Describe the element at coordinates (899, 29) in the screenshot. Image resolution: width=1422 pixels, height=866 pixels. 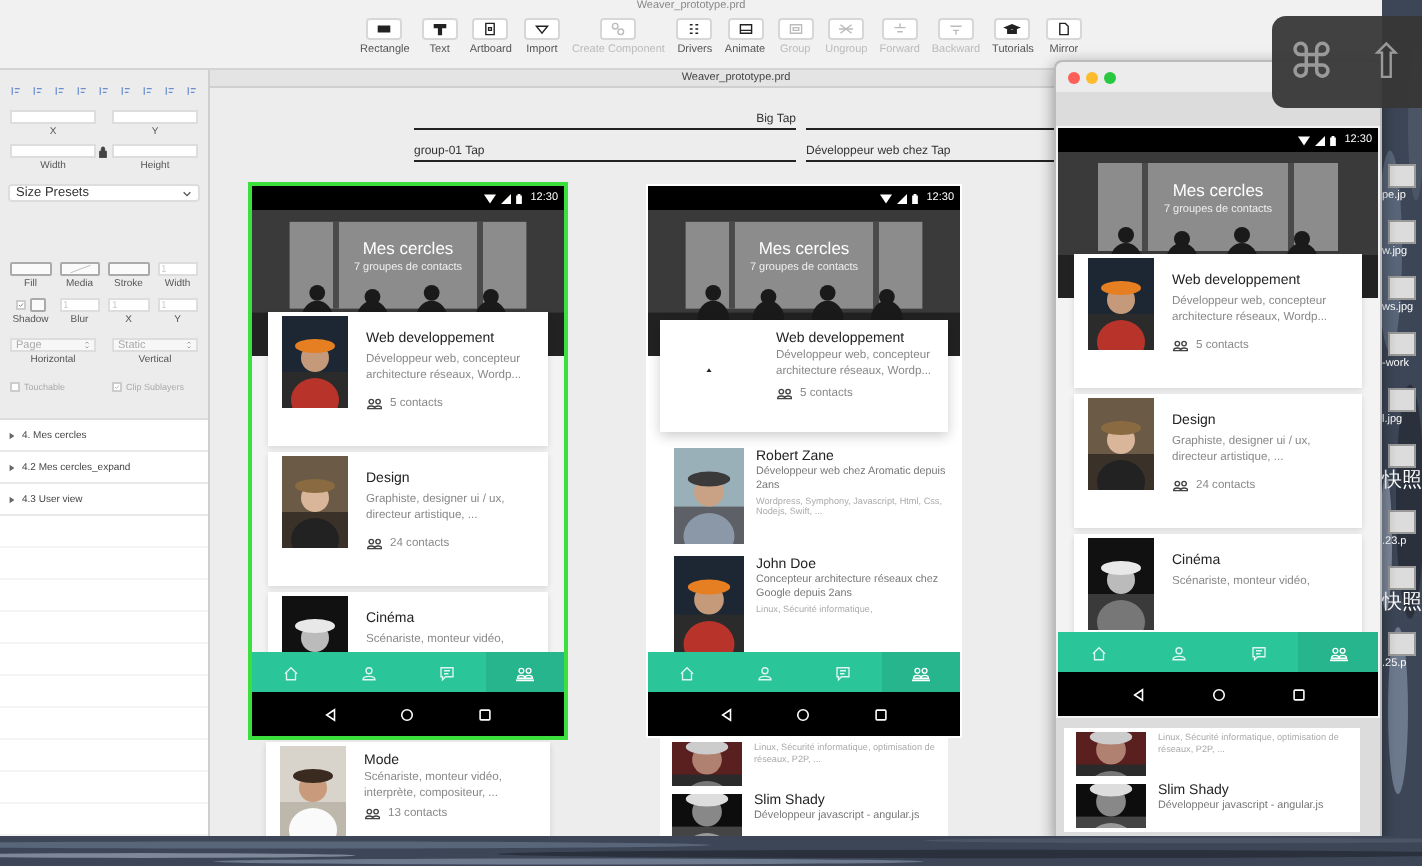
I see `forward-icon` at that location.